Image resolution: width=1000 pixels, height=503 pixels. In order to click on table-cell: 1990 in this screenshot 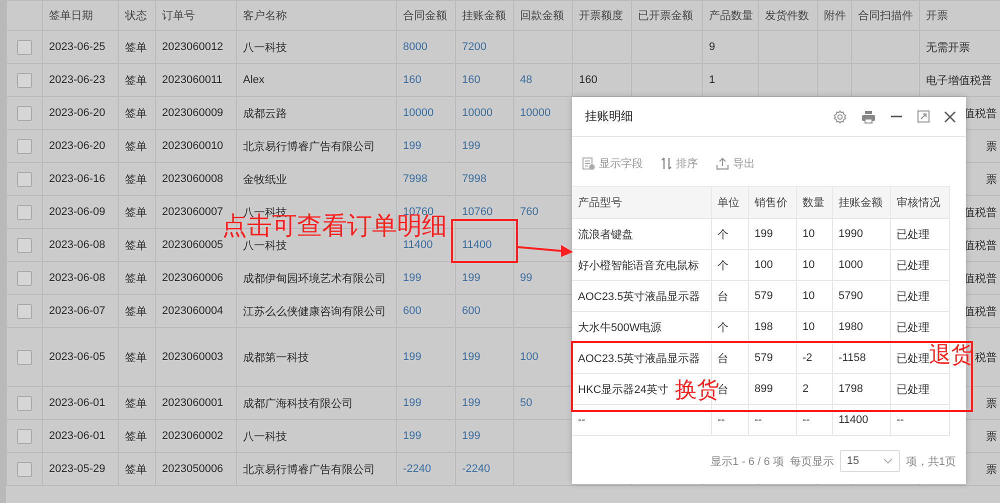, I will do `click(850, 234)`.